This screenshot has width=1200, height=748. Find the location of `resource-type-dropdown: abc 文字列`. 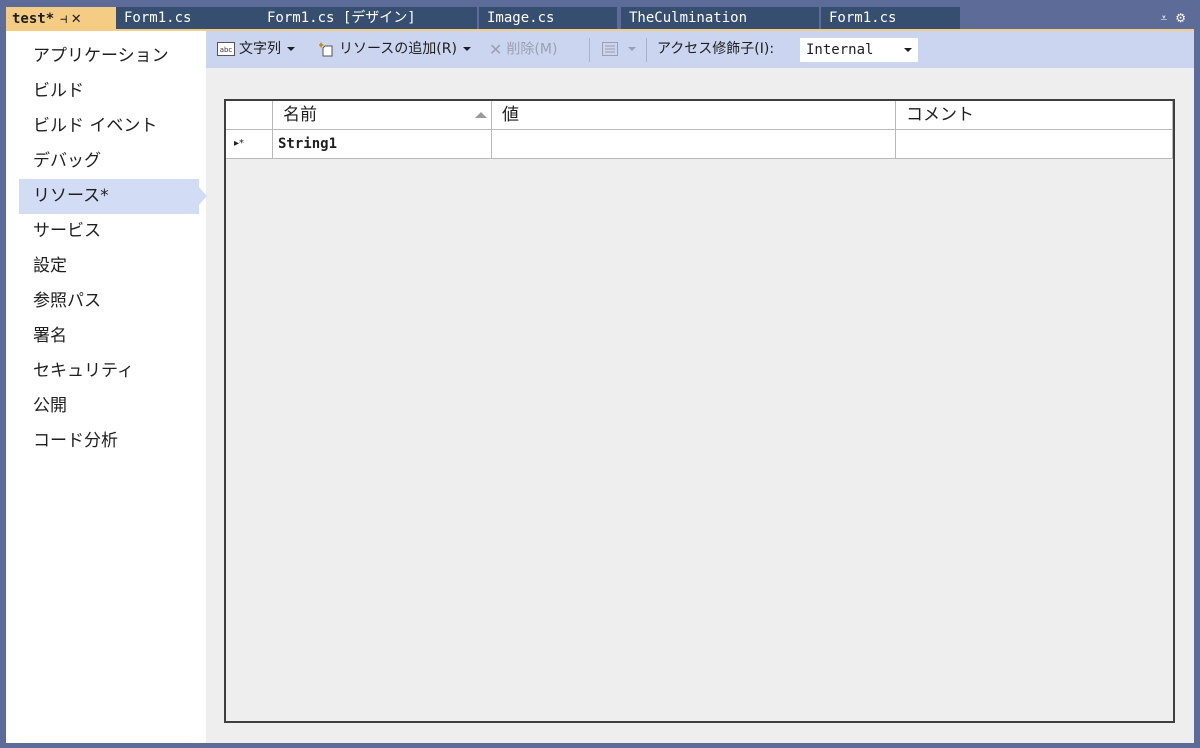

resource-type-dropdown: abc 文字列 is located at coordinates (256, 49).